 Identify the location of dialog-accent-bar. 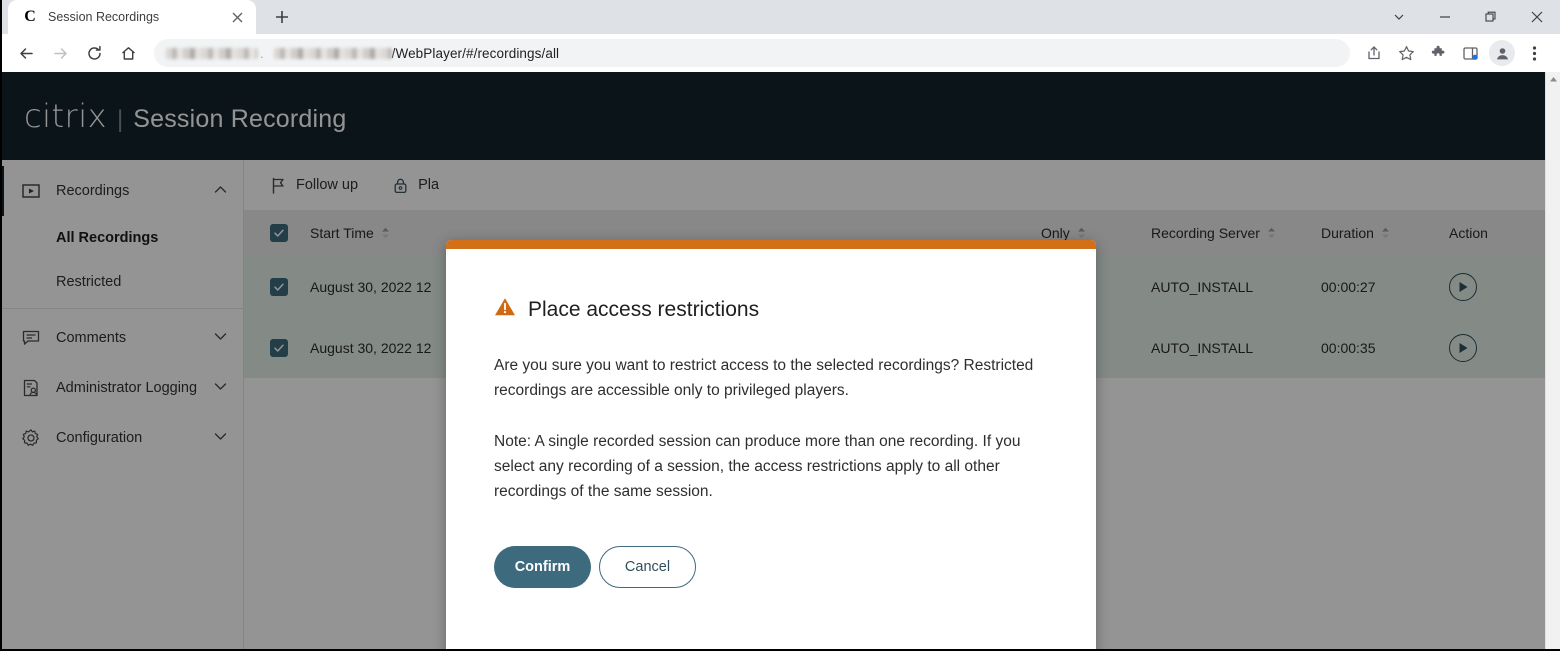
(771, 244).